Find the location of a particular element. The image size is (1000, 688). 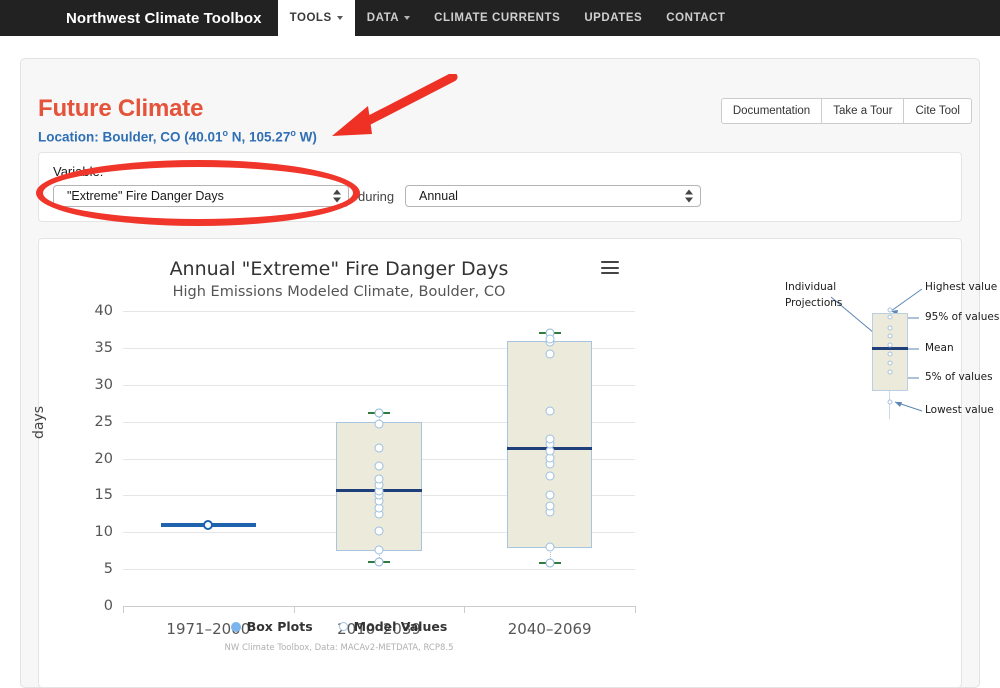

location-suffix: W) is located at coordinates (306, 137).